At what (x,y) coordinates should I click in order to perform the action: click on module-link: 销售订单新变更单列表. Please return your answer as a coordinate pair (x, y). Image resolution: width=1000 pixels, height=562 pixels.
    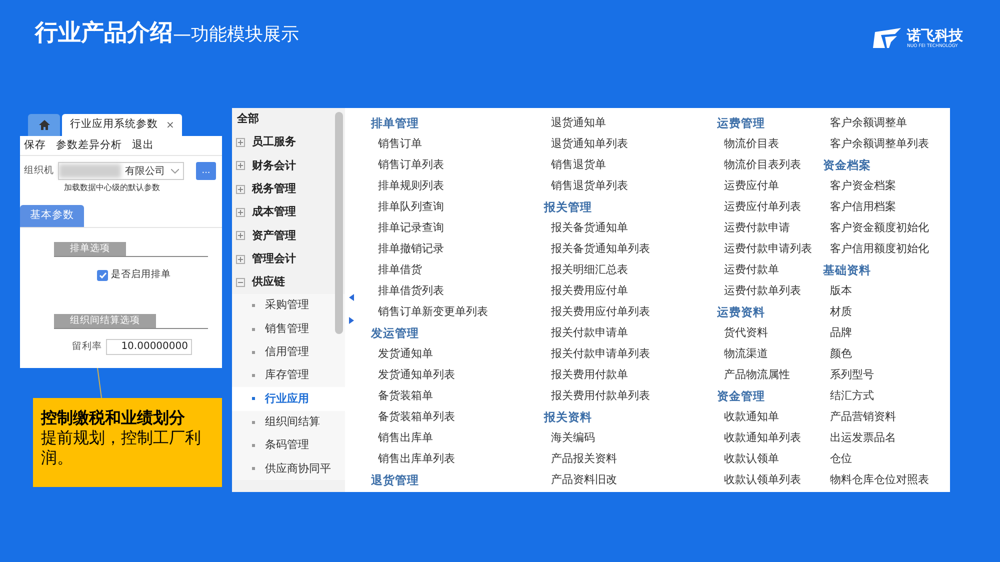
    Looking at the image, I should click on (433, 312).